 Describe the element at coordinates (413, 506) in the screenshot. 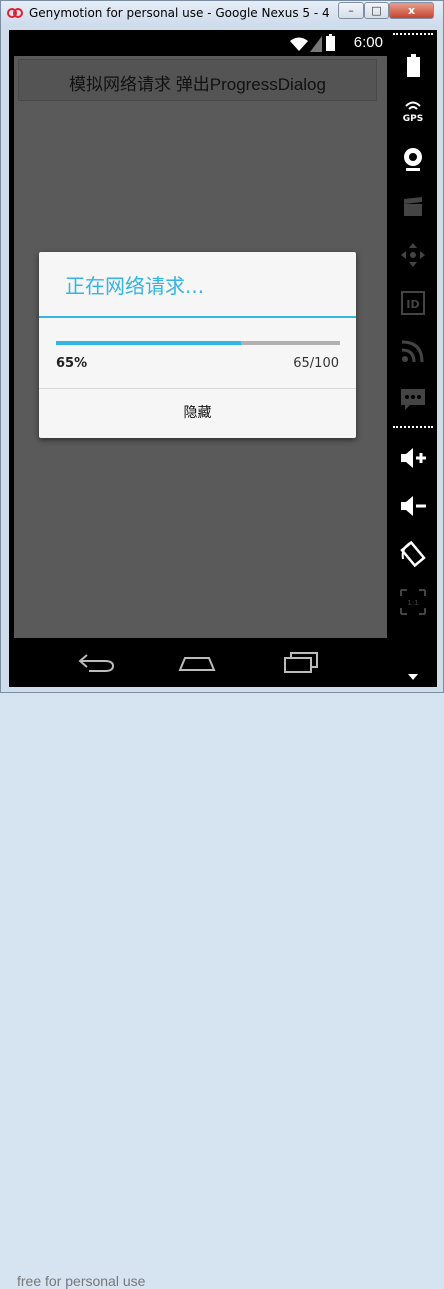

I see `volume-down-icon` at that location.